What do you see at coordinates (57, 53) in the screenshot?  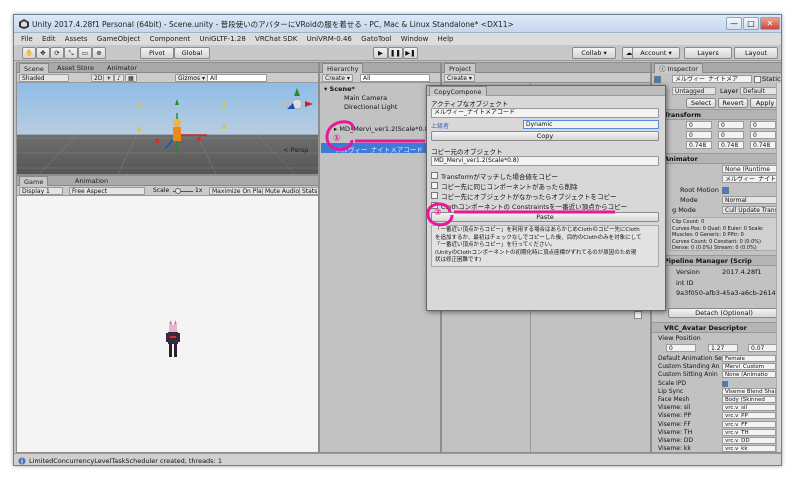 I see `rotate-tool-icon: ⟳` at bounding box center [57, 53].